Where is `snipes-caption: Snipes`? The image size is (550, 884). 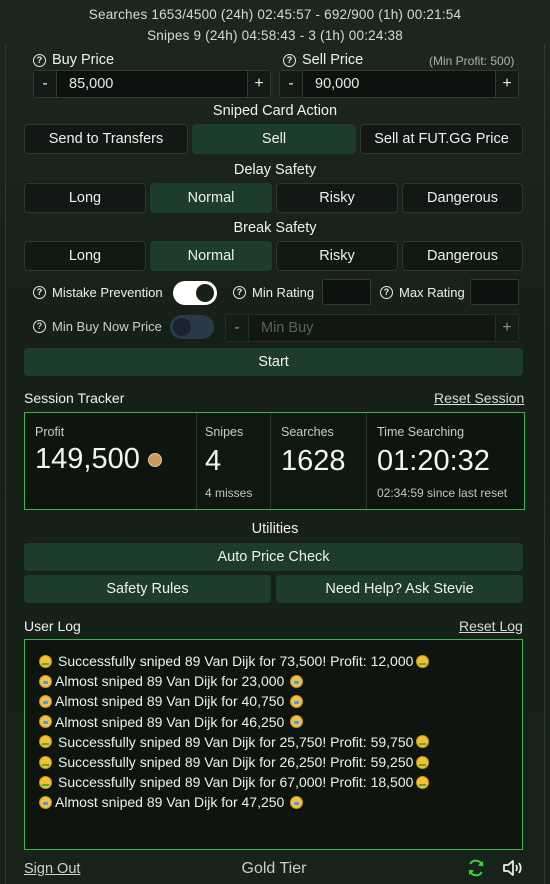
snipes-caption: Snipes is located at coordinates (224, 432).